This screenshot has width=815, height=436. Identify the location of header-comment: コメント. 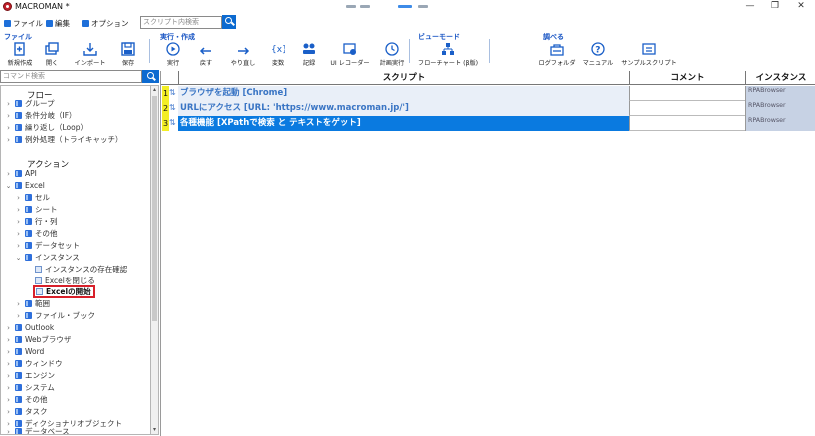
(687, 78).